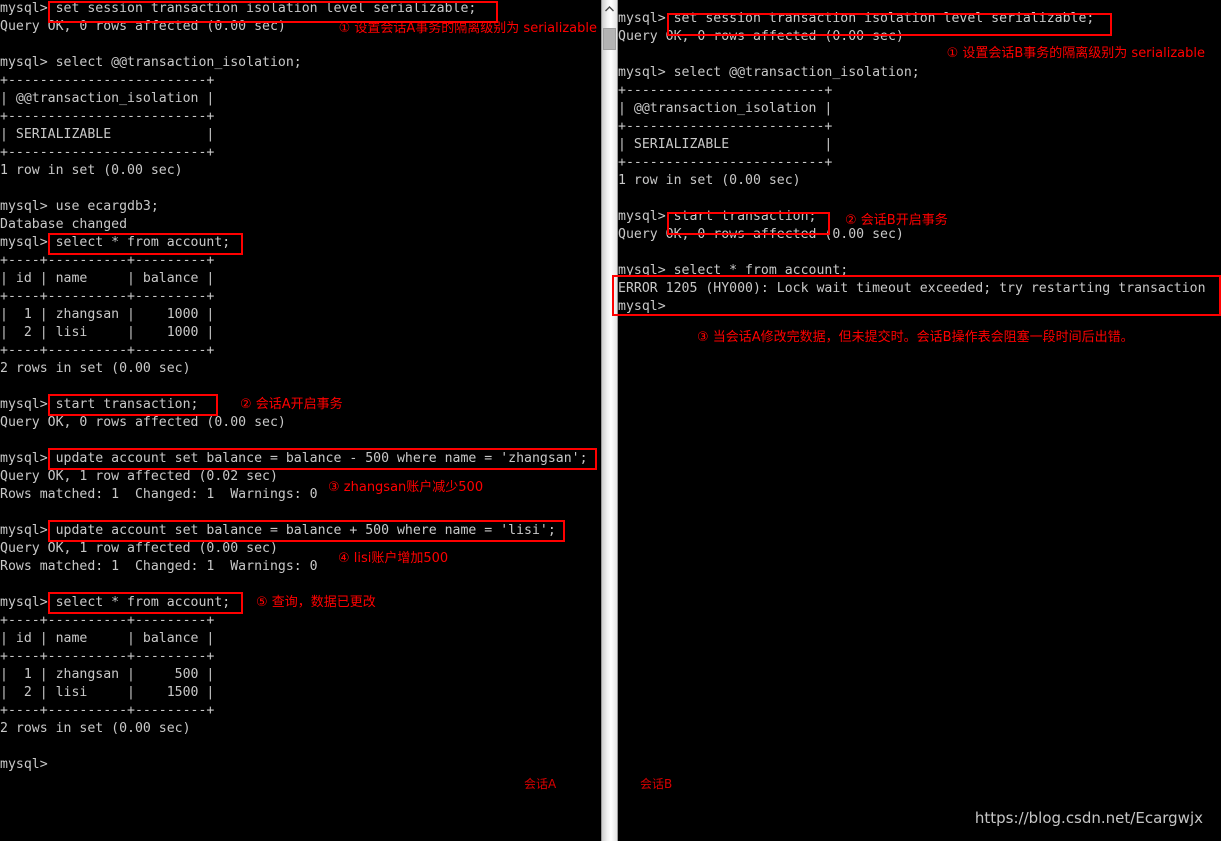 The height and width of the screenshot is (841, 1221). I want to click on annotation-b3: ③ 当会话A修改完数据，但未提交时。会话B操作表会阻塞一段时间后出错。, so click(915, 337).